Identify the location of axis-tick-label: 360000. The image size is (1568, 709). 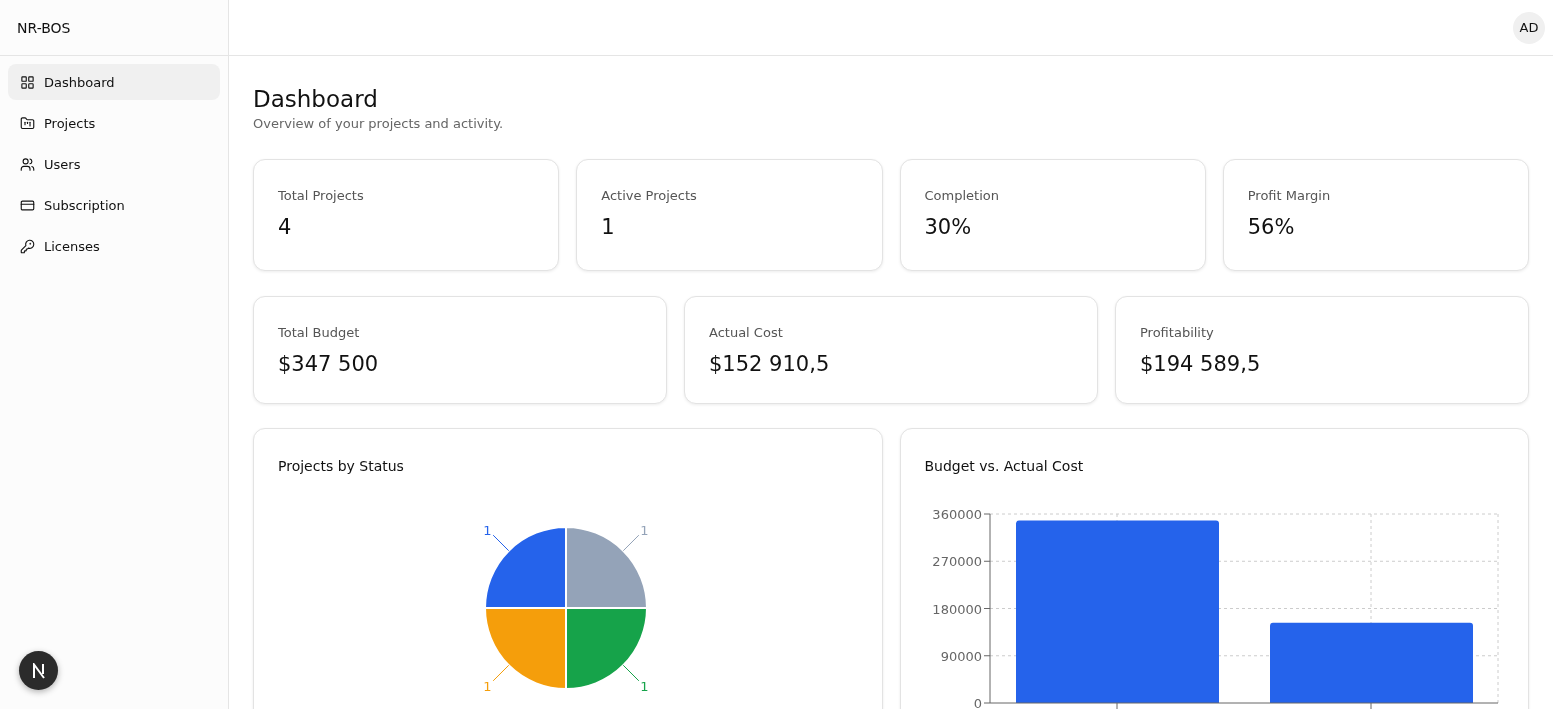
(956, 514).